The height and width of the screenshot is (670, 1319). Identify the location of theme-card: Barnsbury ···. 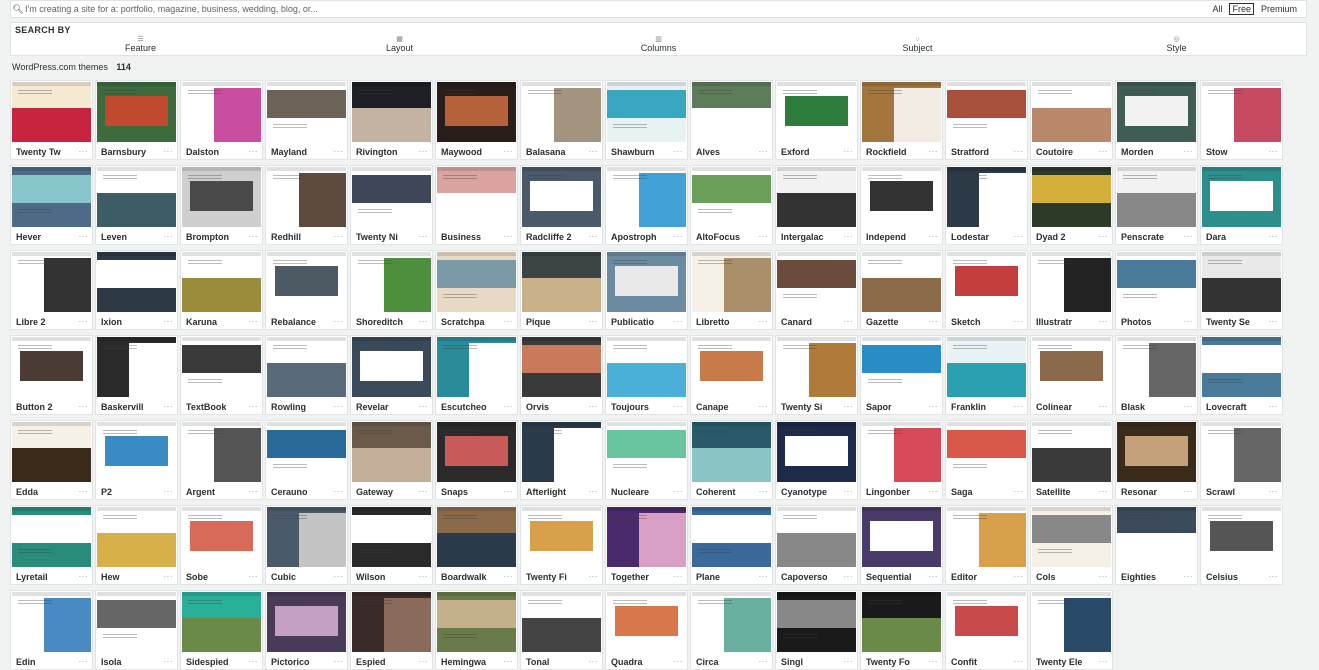
(136, 120).